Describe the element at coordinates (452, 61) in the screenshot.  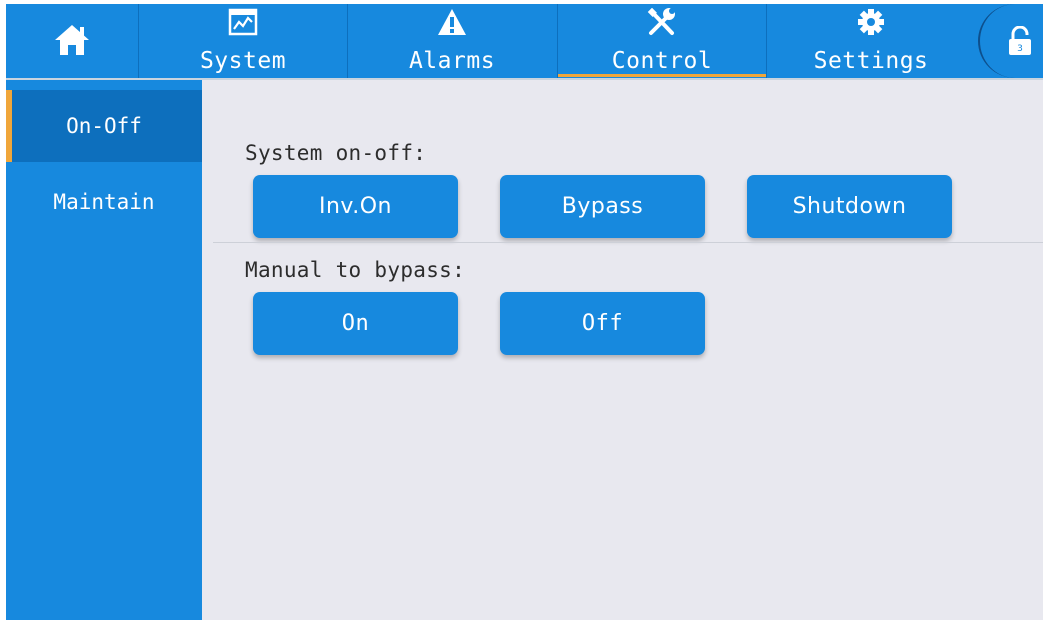
I see `tab-alarms-label: Alarms` at that location.